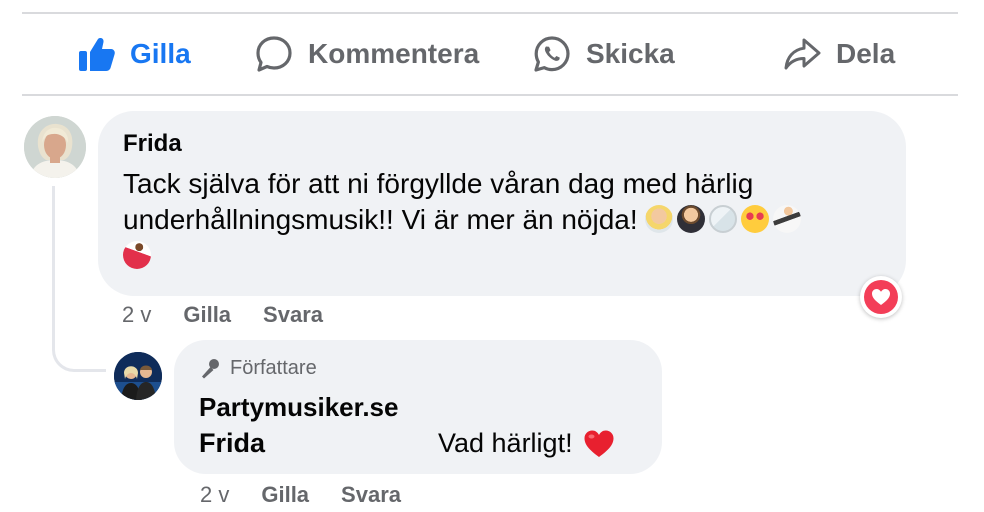 This screenshot has height=512, width=984. Describe the element at coordinates (210, 369) in the screenshot. I see `microphone-icon` at that location.